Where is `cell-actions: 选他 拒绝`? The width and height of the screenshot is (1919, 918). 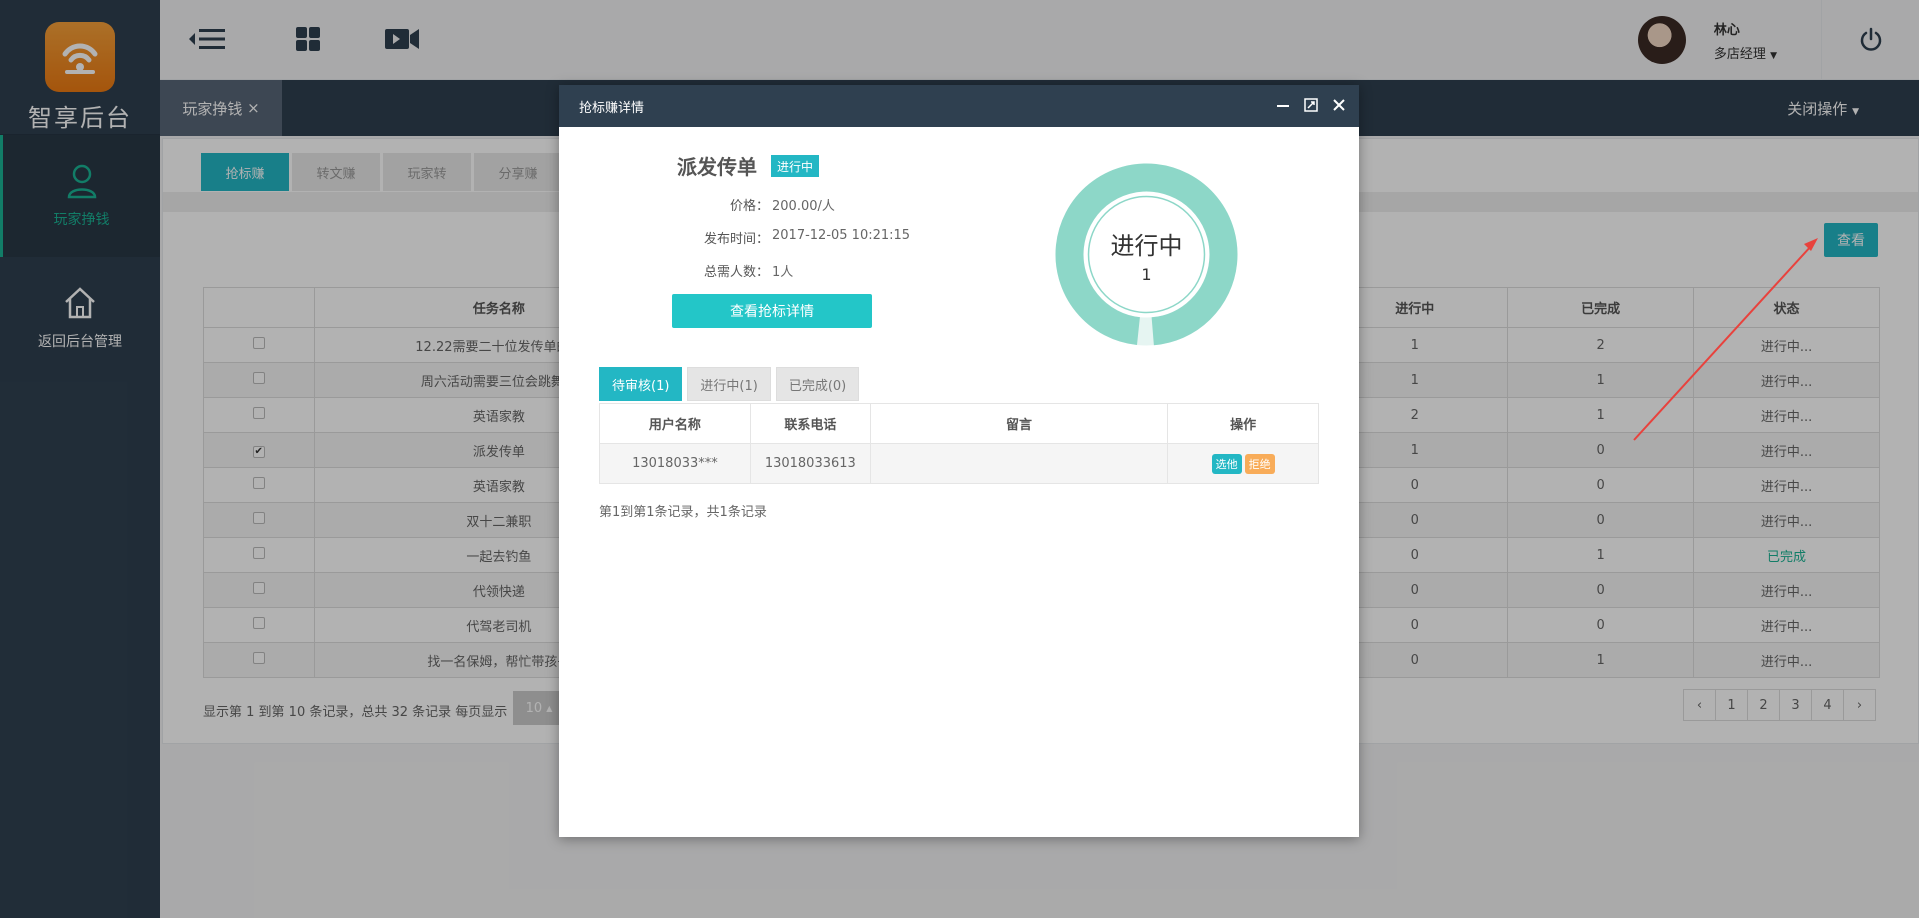
cell-actions: 选他 拒绝 is located at coordinates (1243, 463).